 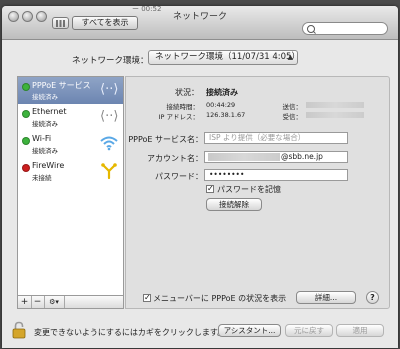 What do you see at coordinates (210, 189) in the screenshot?
I see `remember-password-checkbox: ✓` at bounding box center [210, 189].